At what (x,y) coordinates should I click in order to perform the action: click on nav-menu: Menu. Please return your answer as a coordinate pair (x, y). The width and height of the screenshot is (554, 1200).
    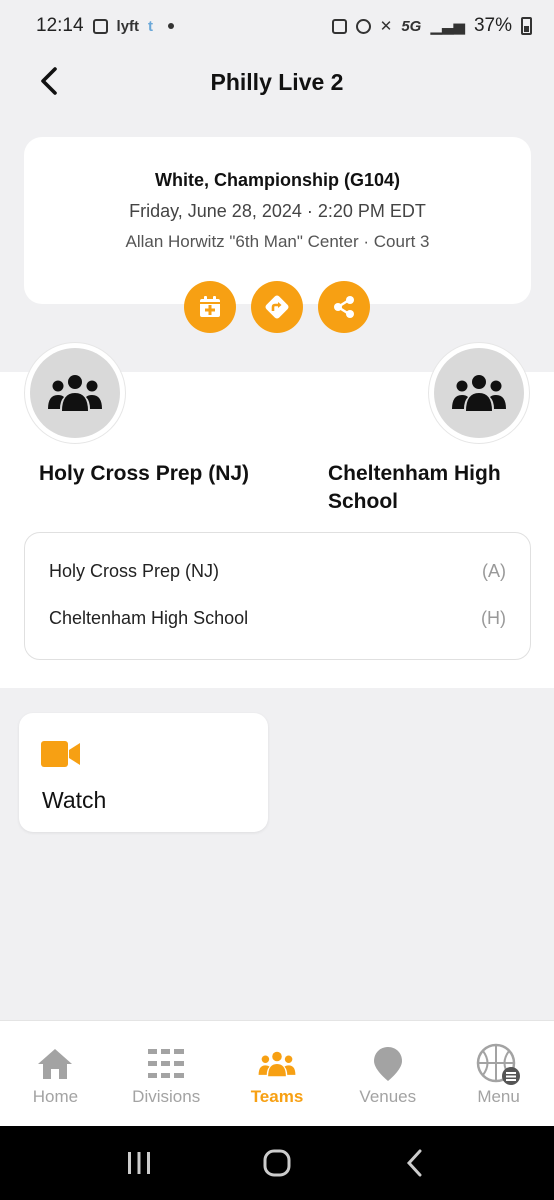
    Looking at the image, I should click on (498, 1073).